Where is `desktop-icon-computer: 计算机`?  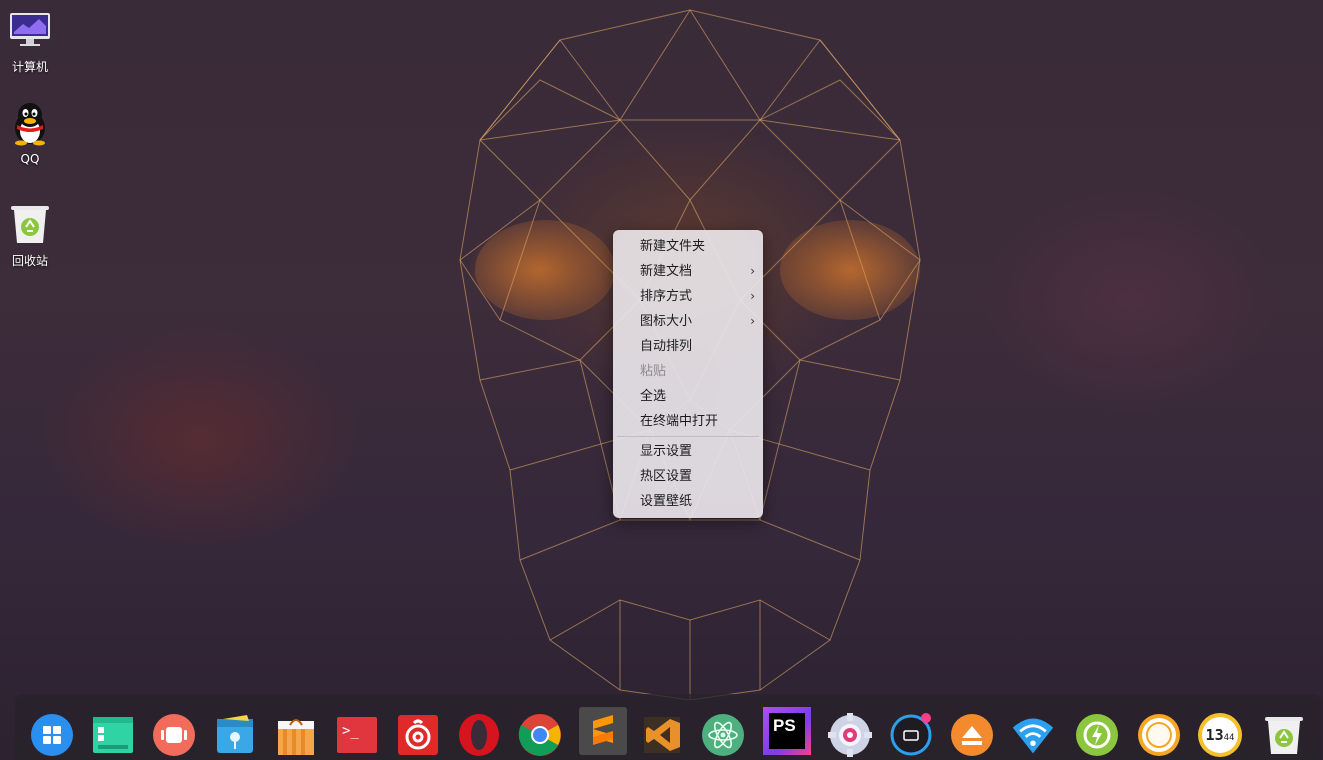 desktop-icon-computer: 计算机 is located at coordinates (30, 41).